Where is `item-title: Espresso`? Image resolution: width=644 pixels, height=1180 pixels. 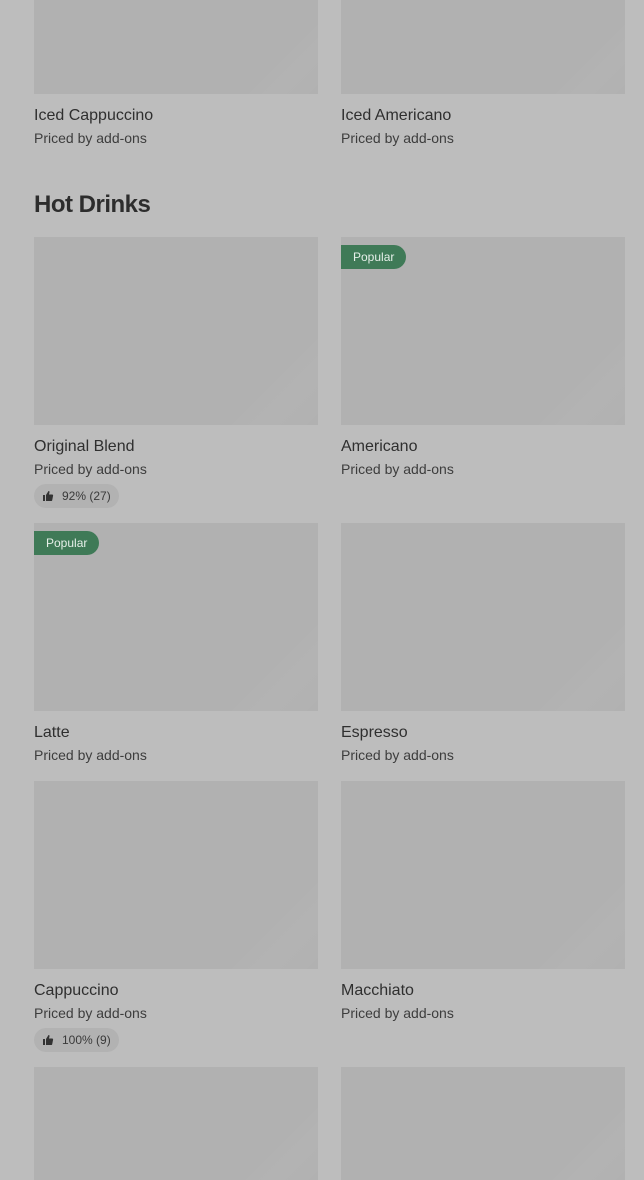
item-title: Espresso is located at coordinates (374, 732).